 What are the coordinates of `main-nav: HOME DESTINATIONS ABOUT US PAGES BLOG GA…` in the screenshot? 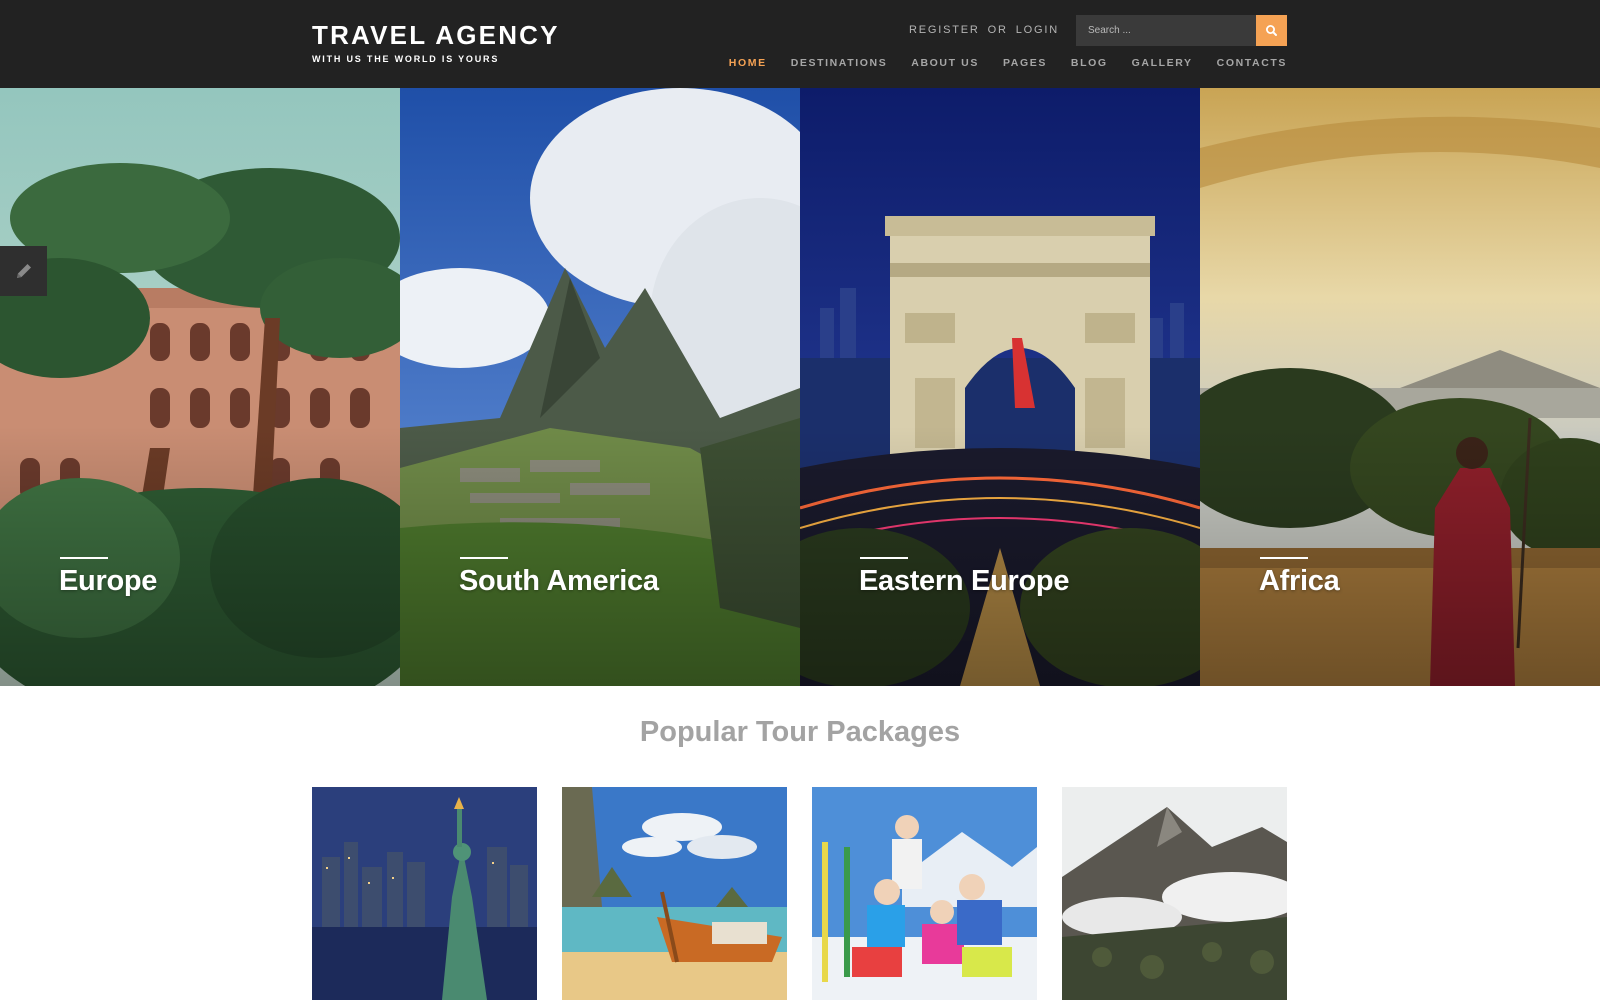 It's located at (996, 63).